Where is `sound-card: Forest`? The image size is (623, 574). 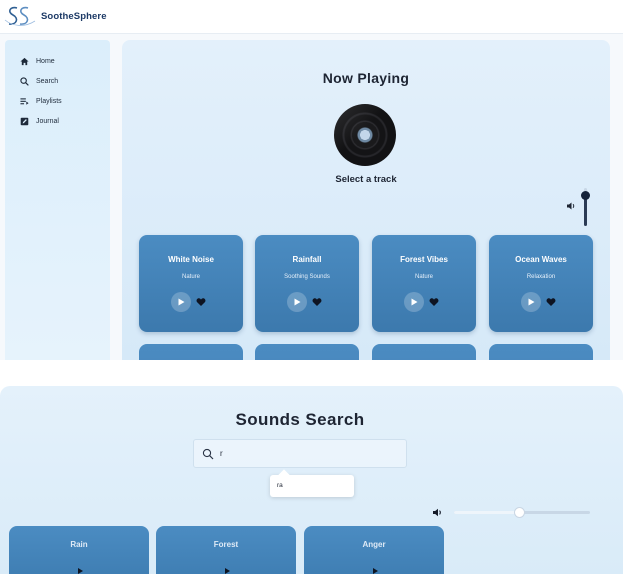
sound-card: Forest is located at coordinates (226, 550).